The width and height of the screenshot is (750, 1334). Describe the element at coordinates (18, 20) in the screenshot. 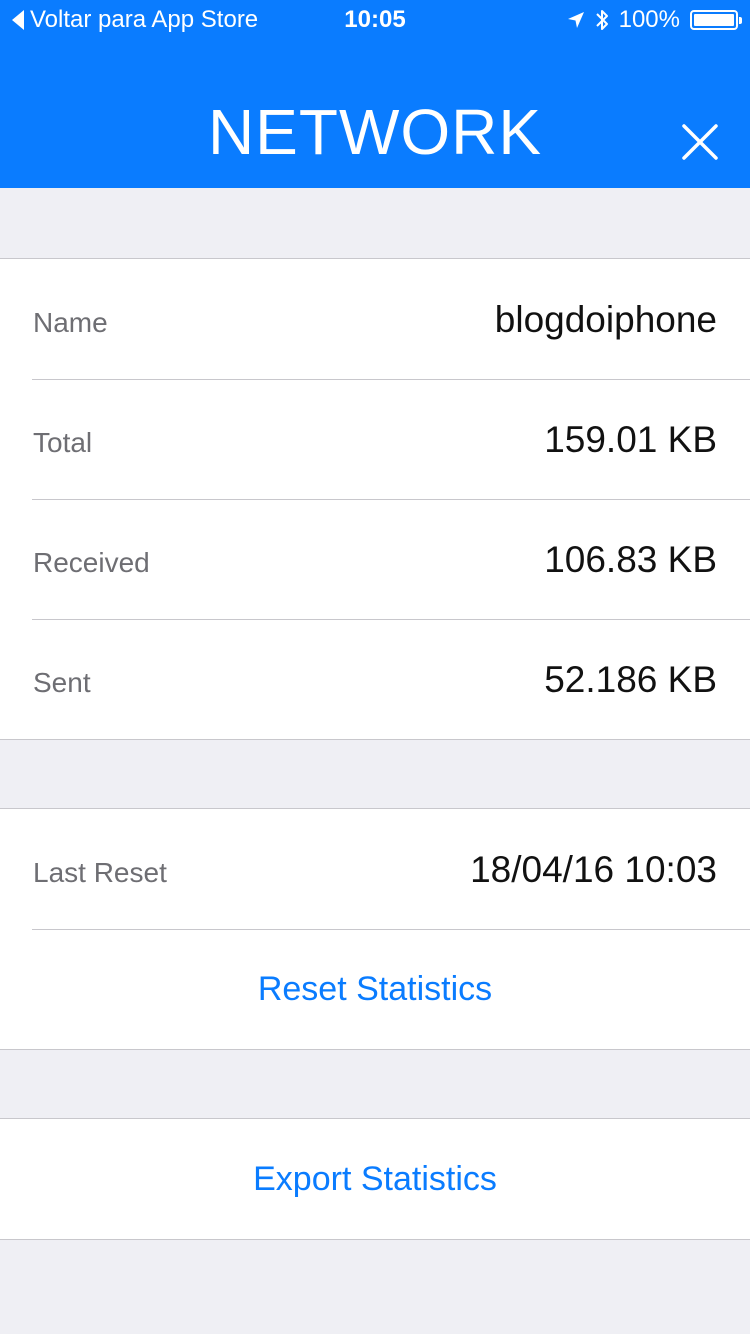

I see `back-arrow-icon` at that location.